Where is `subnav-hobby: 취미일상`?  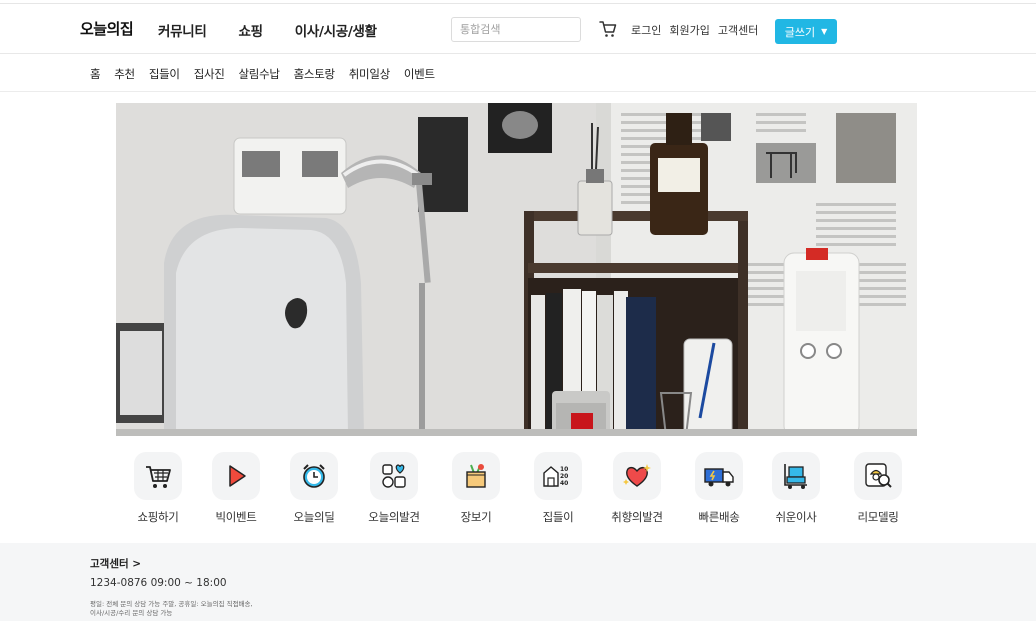
subnav-hobby: 취미일상 is located at coordinates (369, 74).